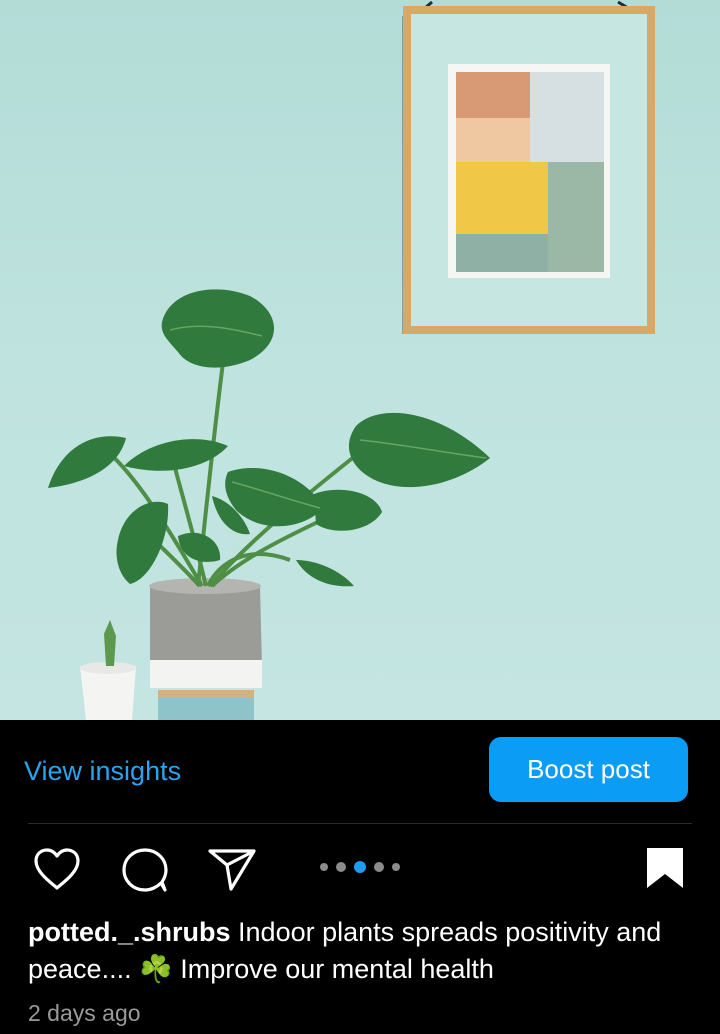 The image size is (720, 1034). I want to click on heart-icon, so click(57, 870).